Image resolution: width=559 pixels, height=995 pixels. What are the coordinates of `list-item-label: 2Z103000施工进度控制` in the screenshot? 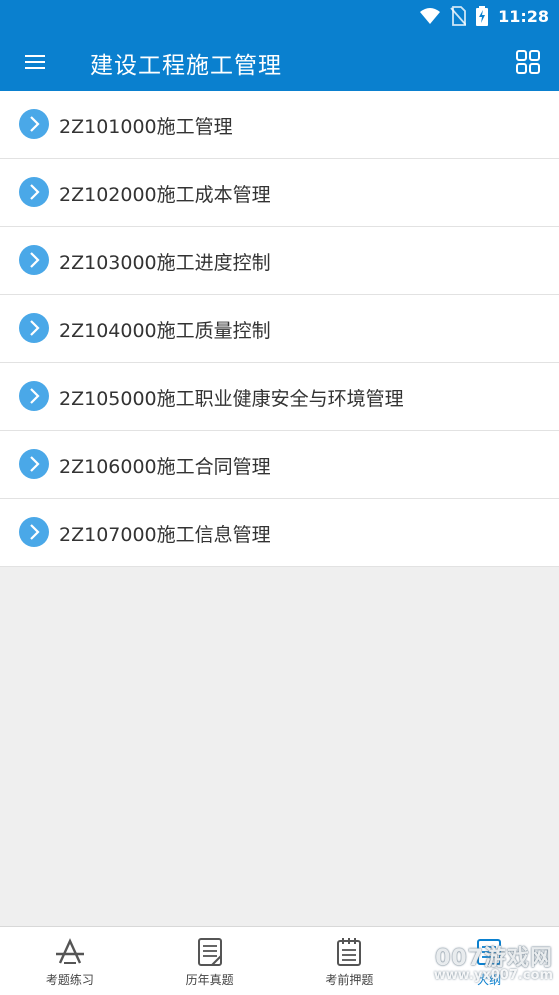 It's located at (165, 263).